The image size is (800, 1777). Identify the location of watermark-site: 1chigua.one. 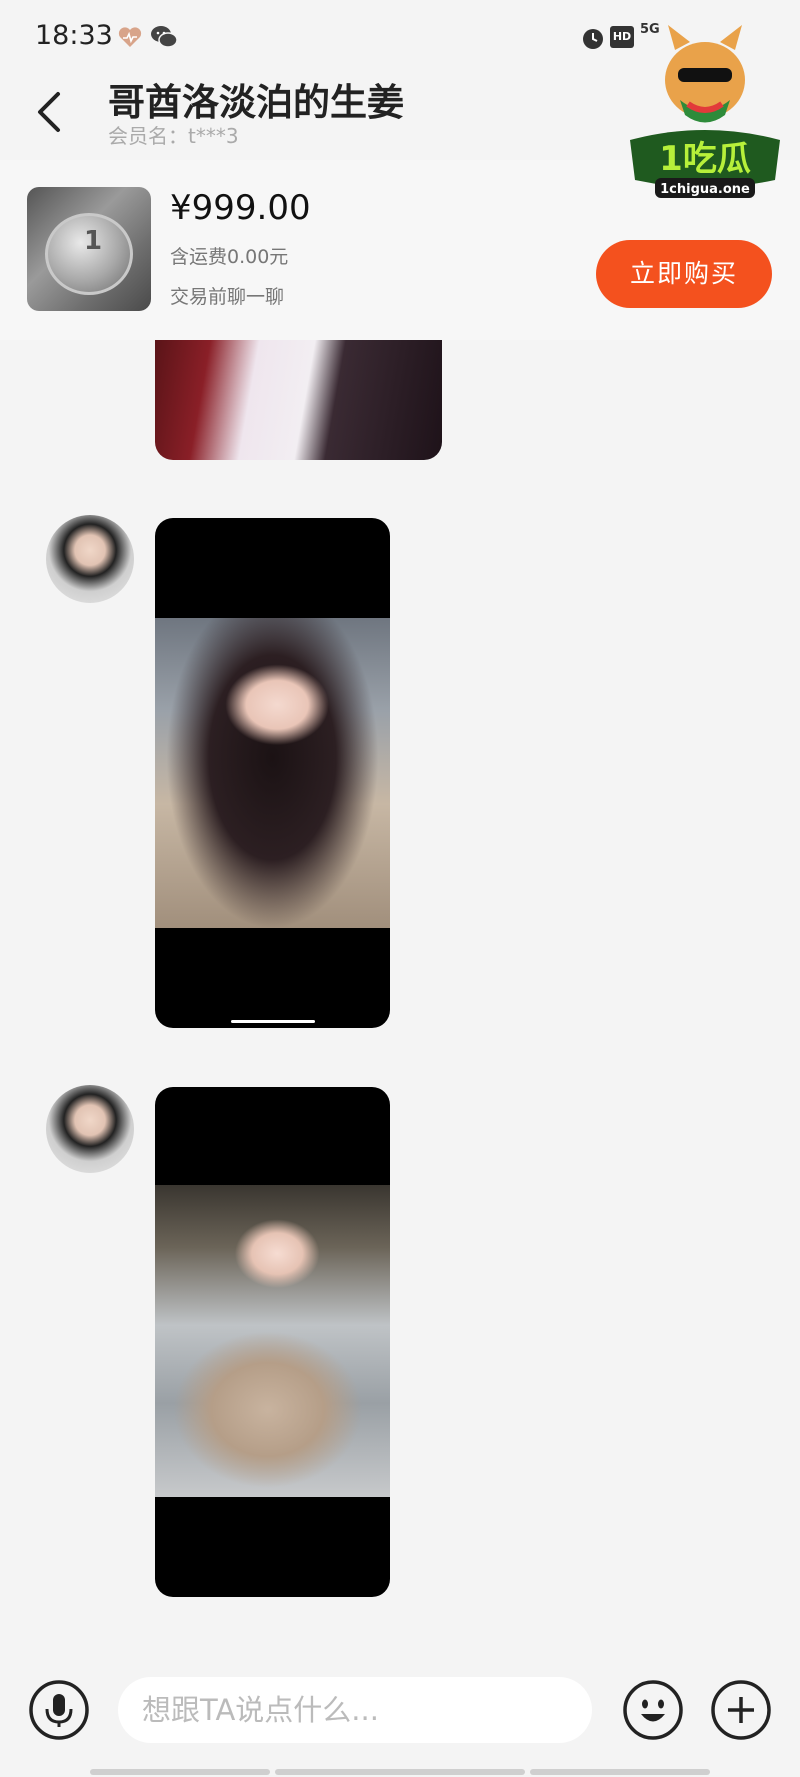
(705, 189).